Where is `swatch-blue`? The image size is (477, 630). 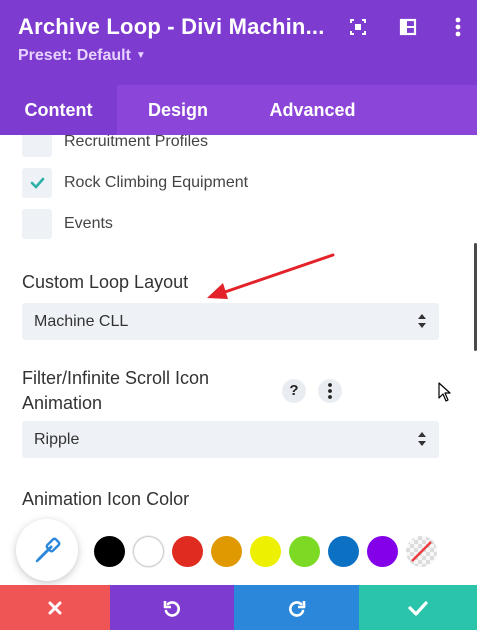 swatch-blue is located at coordinates (343, 551).